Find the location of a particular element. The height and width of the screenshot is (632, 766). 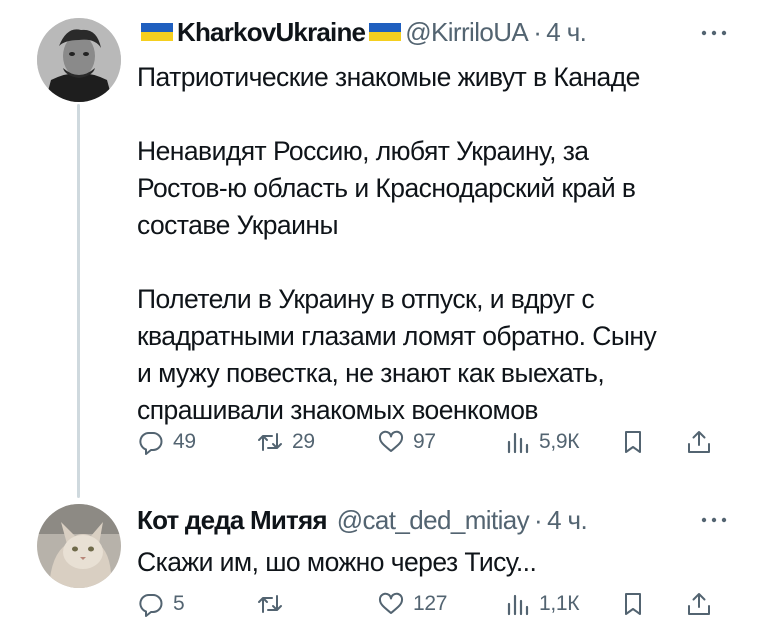

tweet-header: Кот деда Митяя @cat_ded_mitiay · 4 ч. is located at coordinates (362, 520).